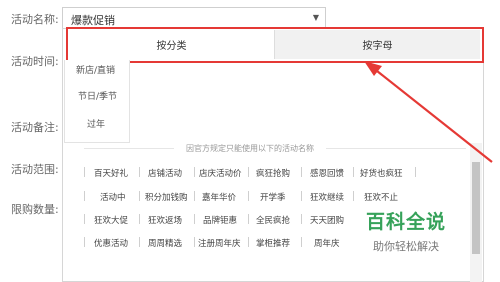  What do you see at coordinates (432, 114) in the screenshot?
I see `arrow-shaft` at bounding box center [432, 114].